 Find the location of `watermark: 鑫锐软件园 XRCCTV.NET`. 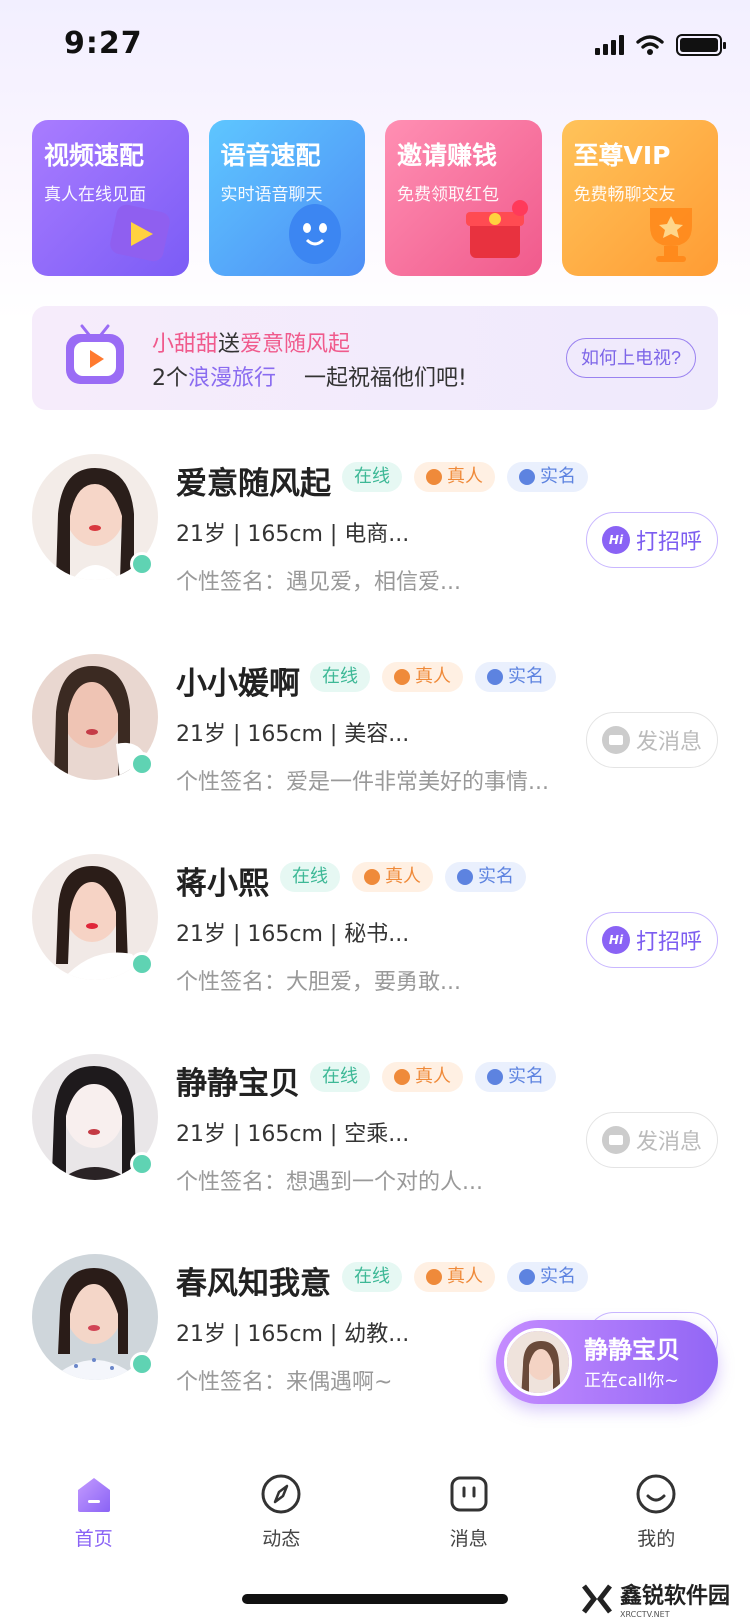

watermark: 鑫锐软件园 XRCCTV.NET is located at coordinates (655, 1598).